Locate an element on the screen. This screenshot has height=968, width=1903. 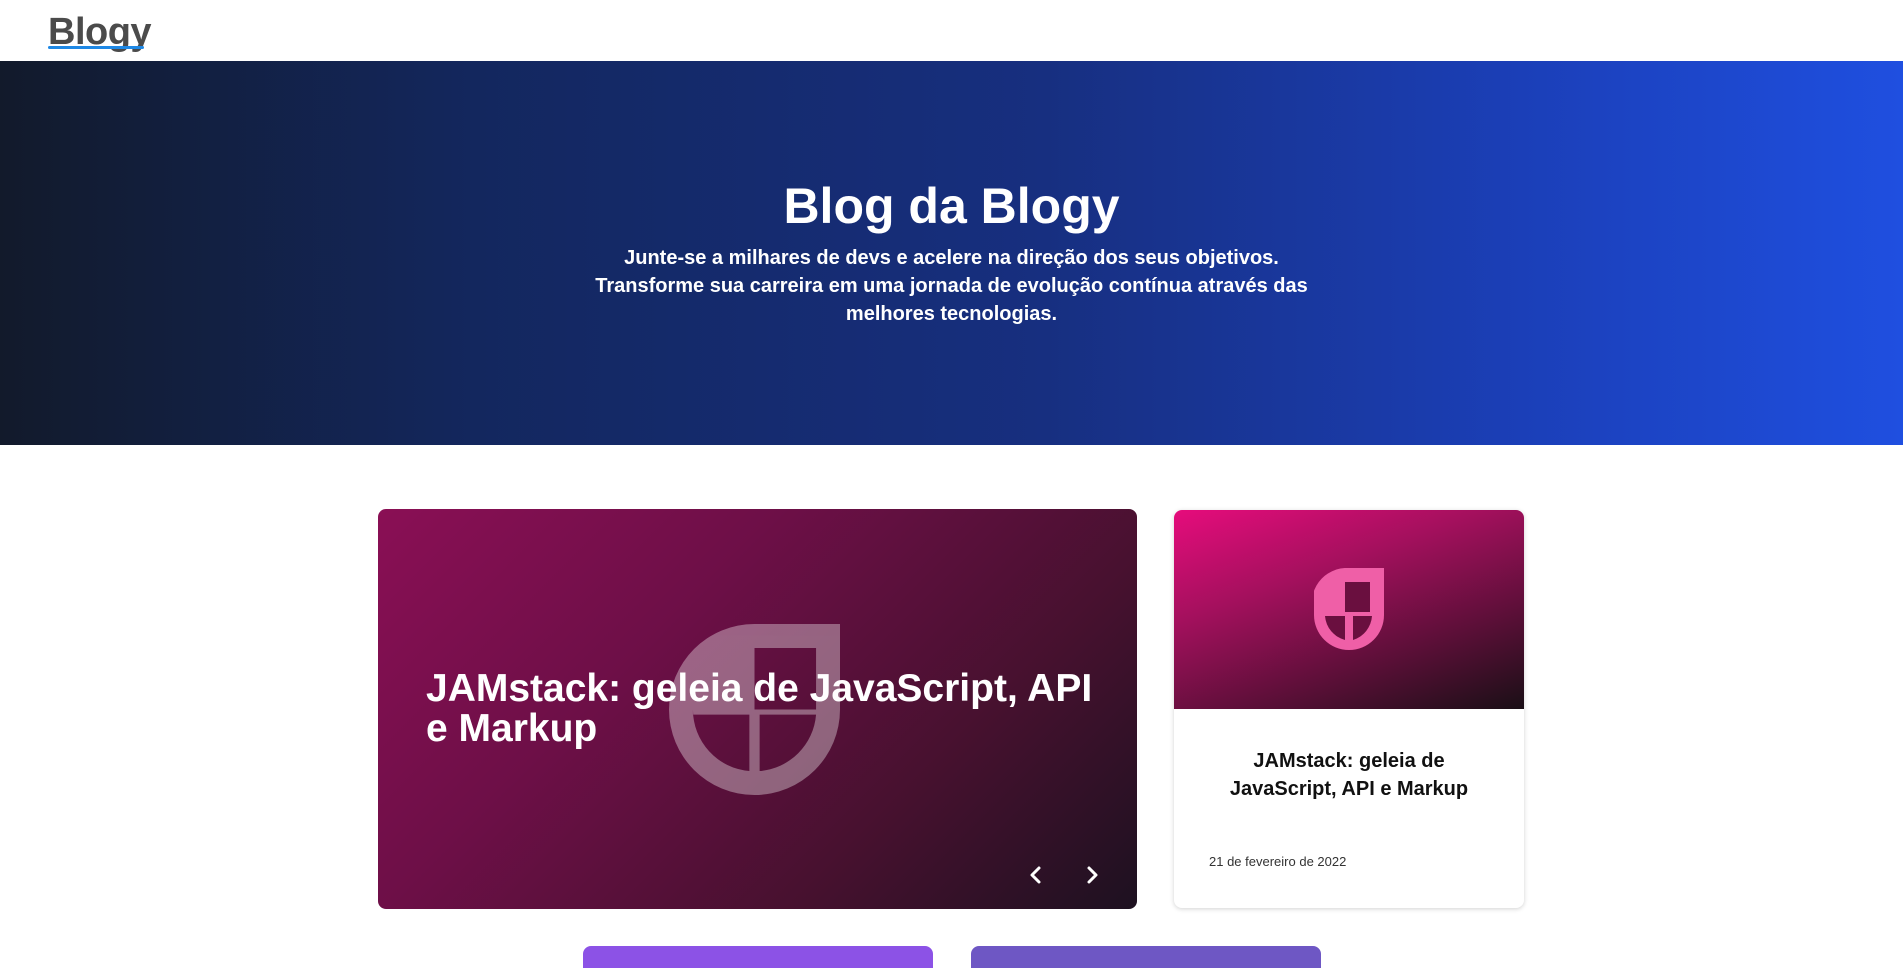
chevron-left-icon is located at coordinates (1035, 875).